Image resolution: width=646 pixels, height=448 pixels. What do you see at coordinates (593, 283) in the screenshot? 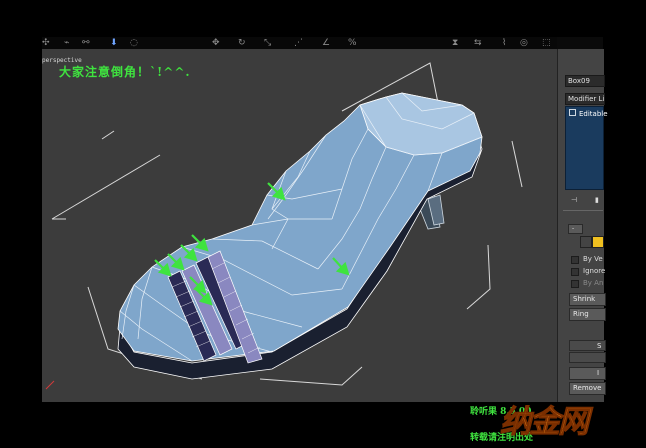
I see `by-angle-label: By An` at bounding box center [593, 283].